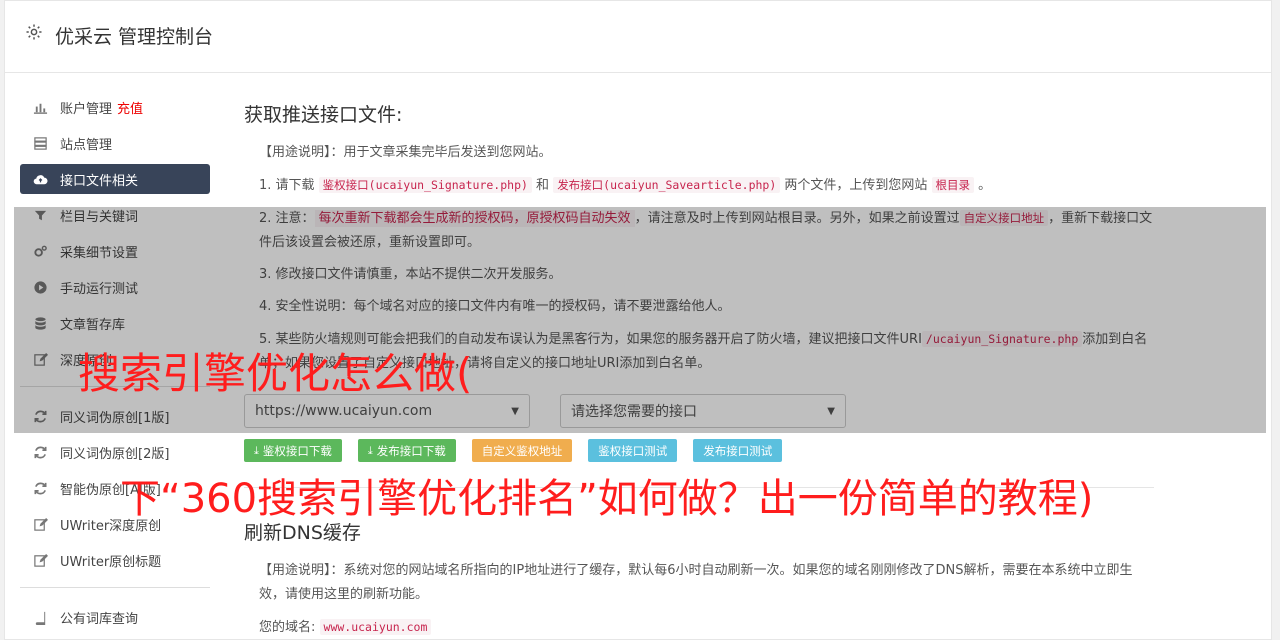  I want to click on sidebar-item-account: 账户管理 充值, so click(115, 107).